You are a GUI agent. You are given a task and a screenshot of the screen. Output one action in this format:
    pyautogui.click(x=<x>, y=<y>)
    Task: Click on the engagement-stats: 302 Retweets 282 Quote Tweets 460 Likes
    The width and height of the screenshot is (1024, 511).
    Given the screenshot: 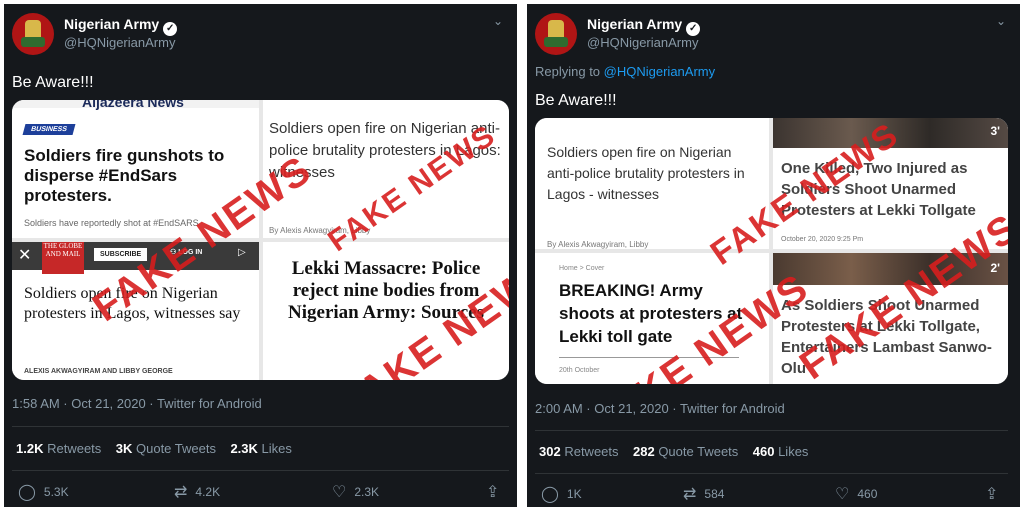 What is the action you would take?
    pyautogui.click(x=673, y=451)
    